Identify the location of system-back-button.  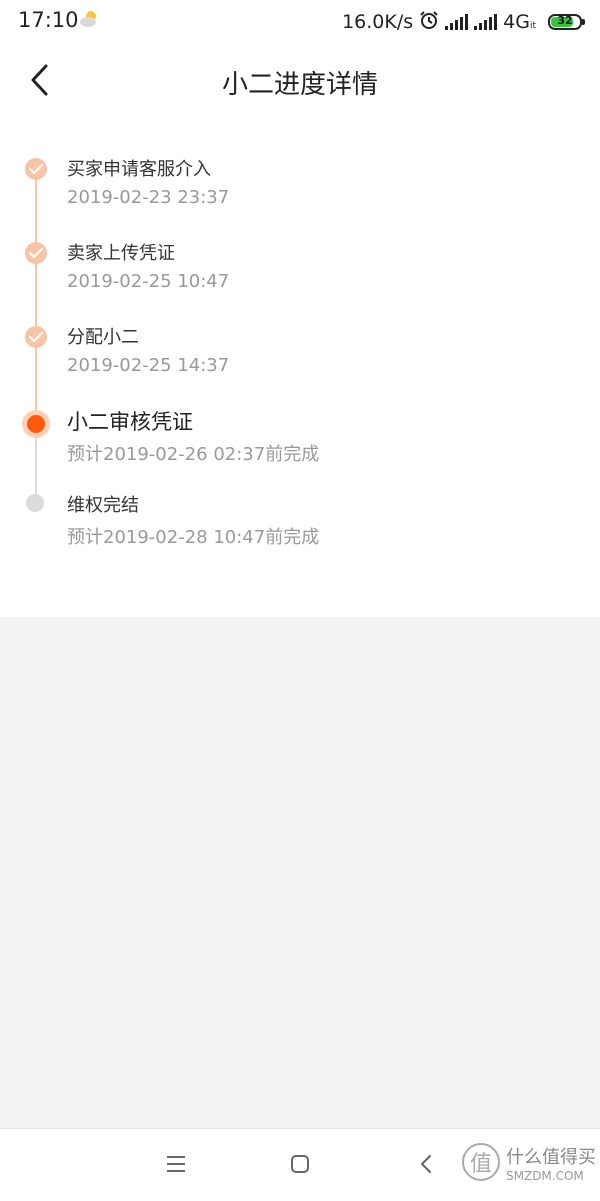
(426, 1166).